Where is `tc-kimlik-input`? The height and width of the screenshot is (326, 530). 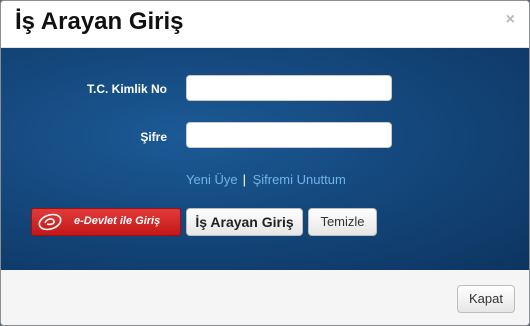 tc-kimlik-input is located at coordinates (289, 88).